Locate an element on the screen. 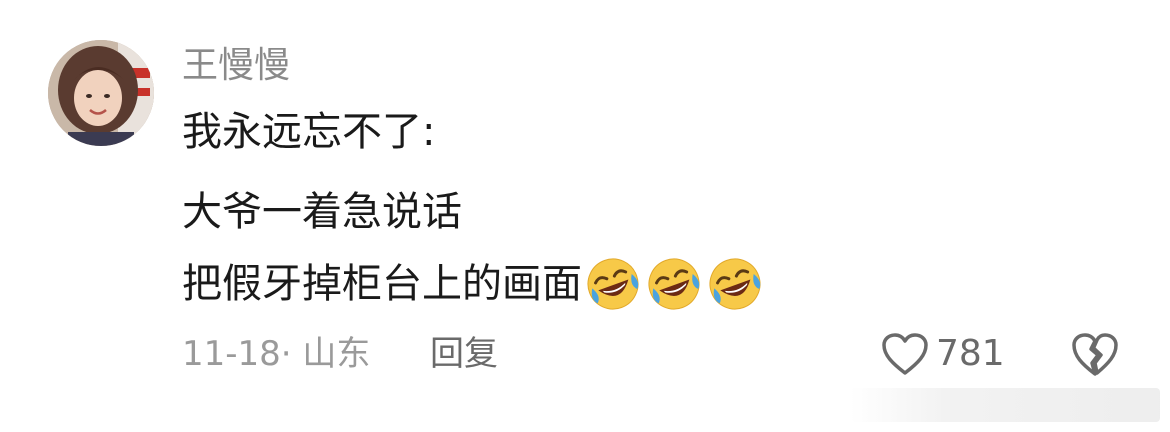 The height and width of the screenshot is (432, 1170). comment-text-line-3: 把假牙掉柜台上的画面 is located at coordinates (473, 284).